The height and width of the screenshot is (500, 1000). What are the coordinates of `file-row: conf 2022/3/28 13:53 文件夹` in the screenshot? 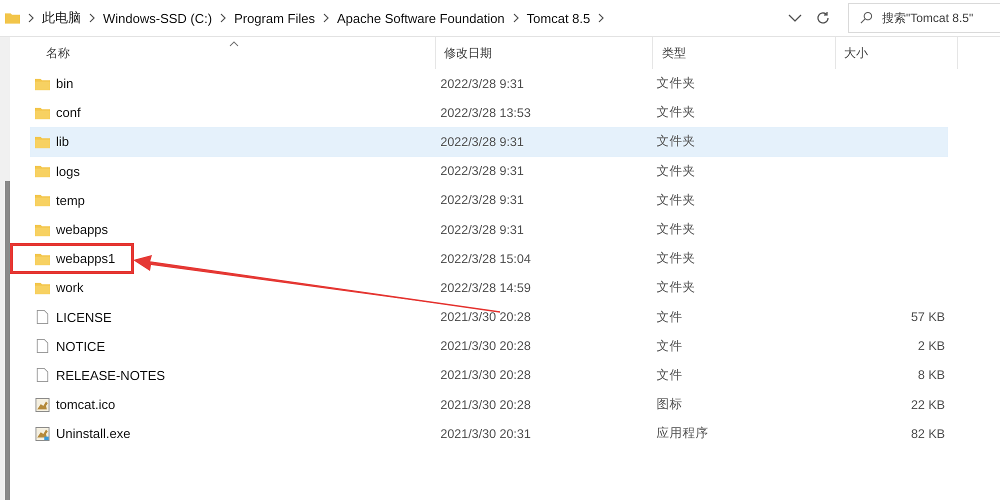 It's located at (489, 113).